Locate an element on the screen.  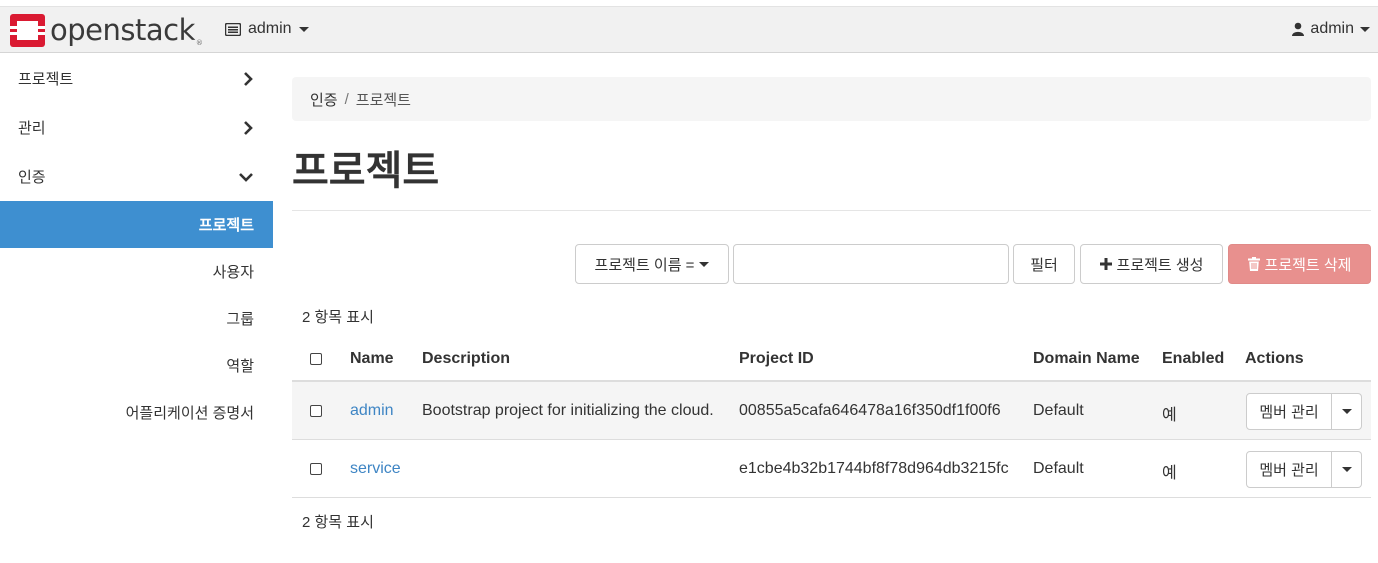
user-dropdown: admin is located at coordinates (1331, 29).